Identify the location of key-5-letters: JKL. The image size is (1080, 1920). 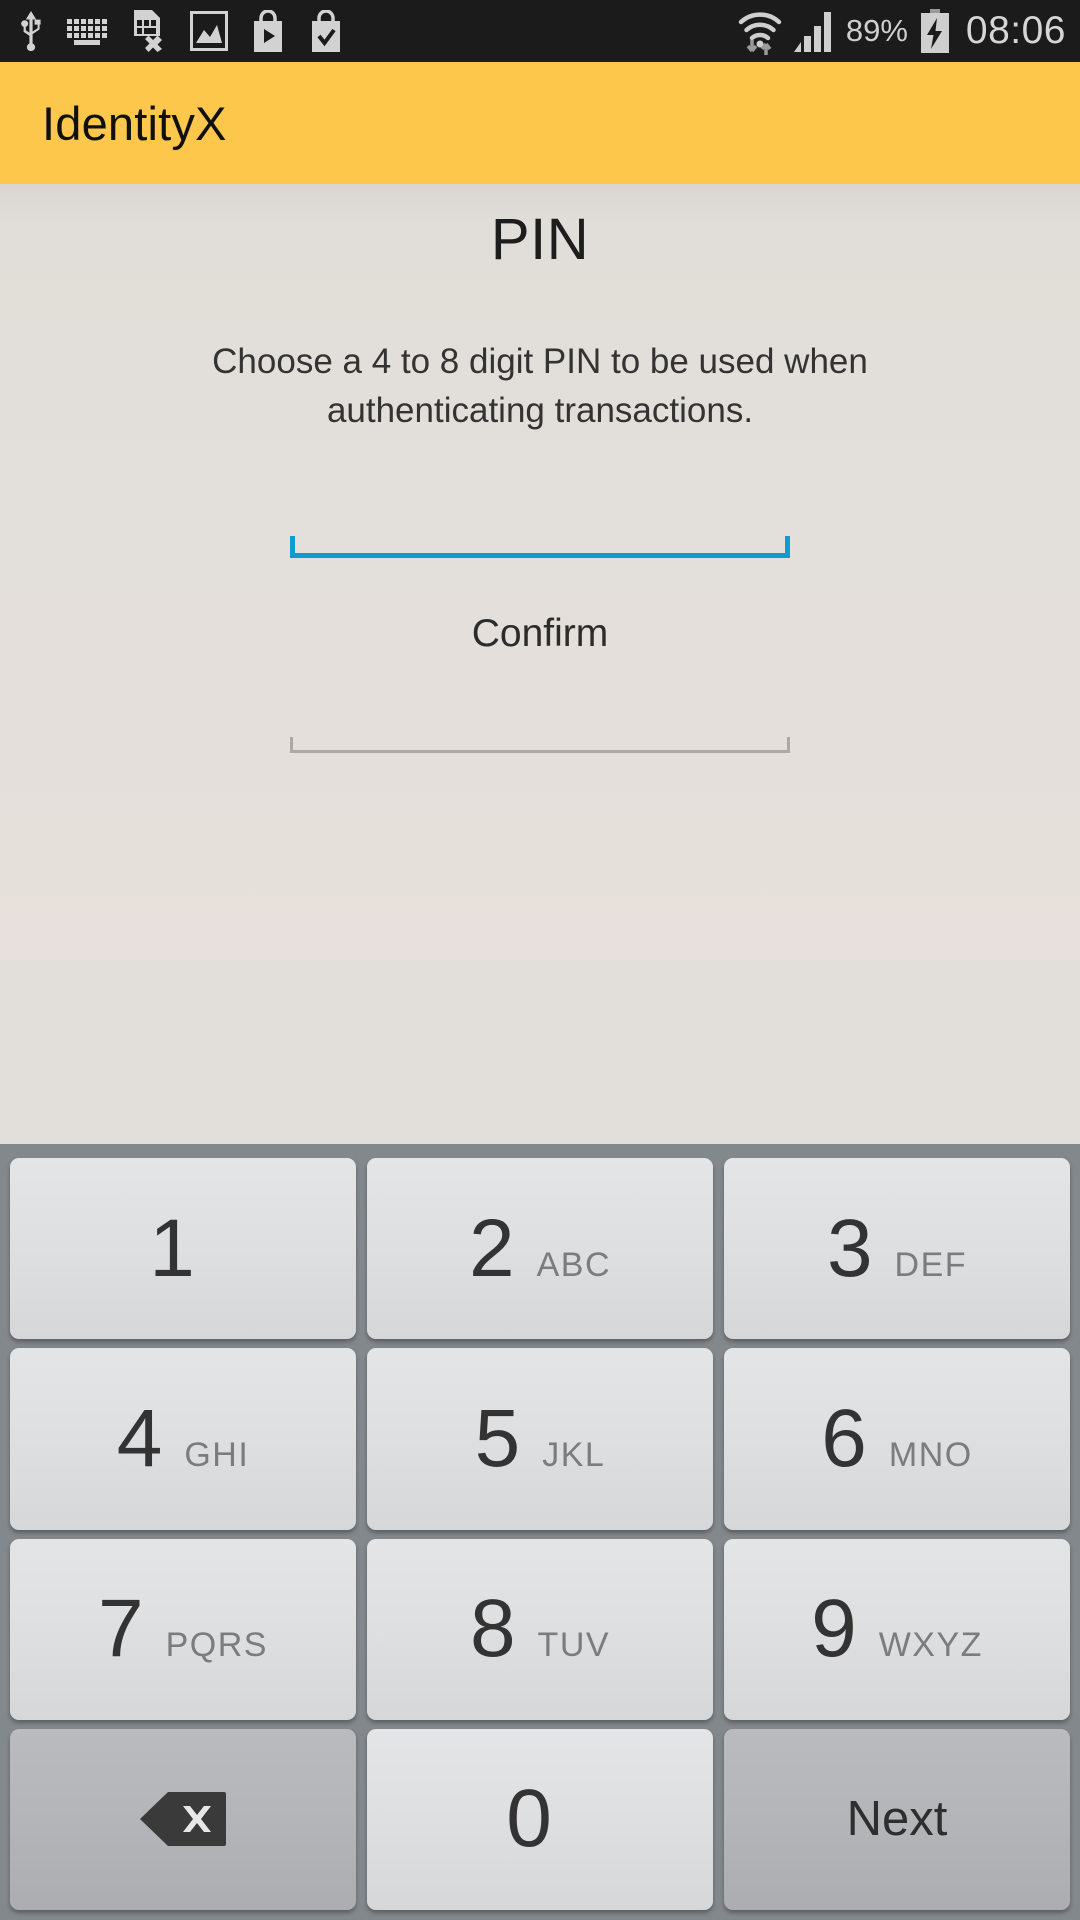
(574, 1454).